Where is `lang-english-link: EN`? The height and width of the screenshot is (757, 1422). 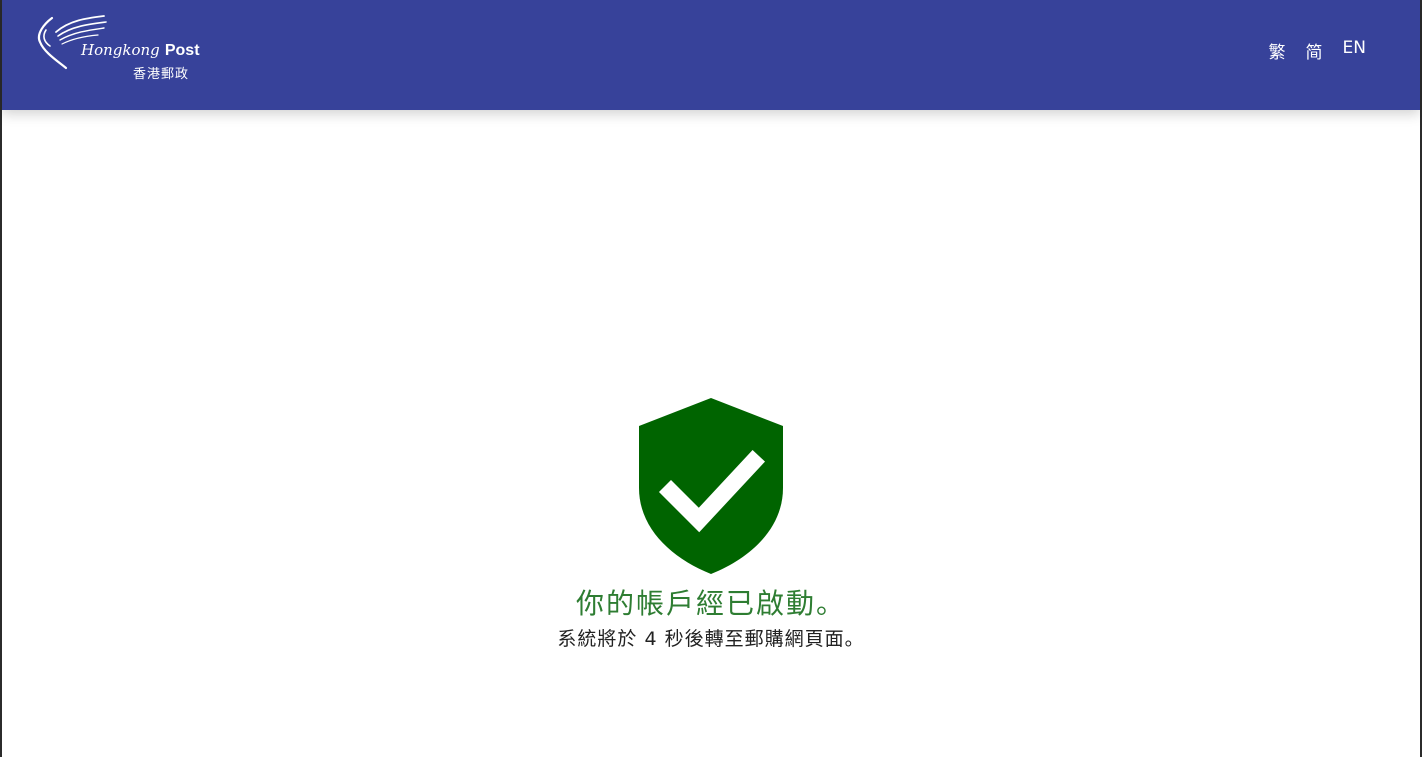 lang-english-link: EN is located at coordinates (1354, 50).